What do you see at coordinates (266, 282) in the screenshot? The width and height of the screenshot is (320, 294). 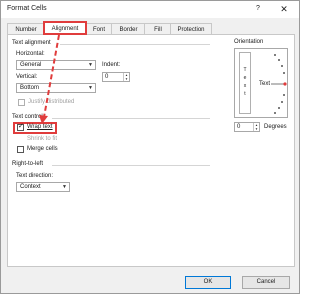 I see `cancel-button: Cancel` at bounding box center [266, 282].